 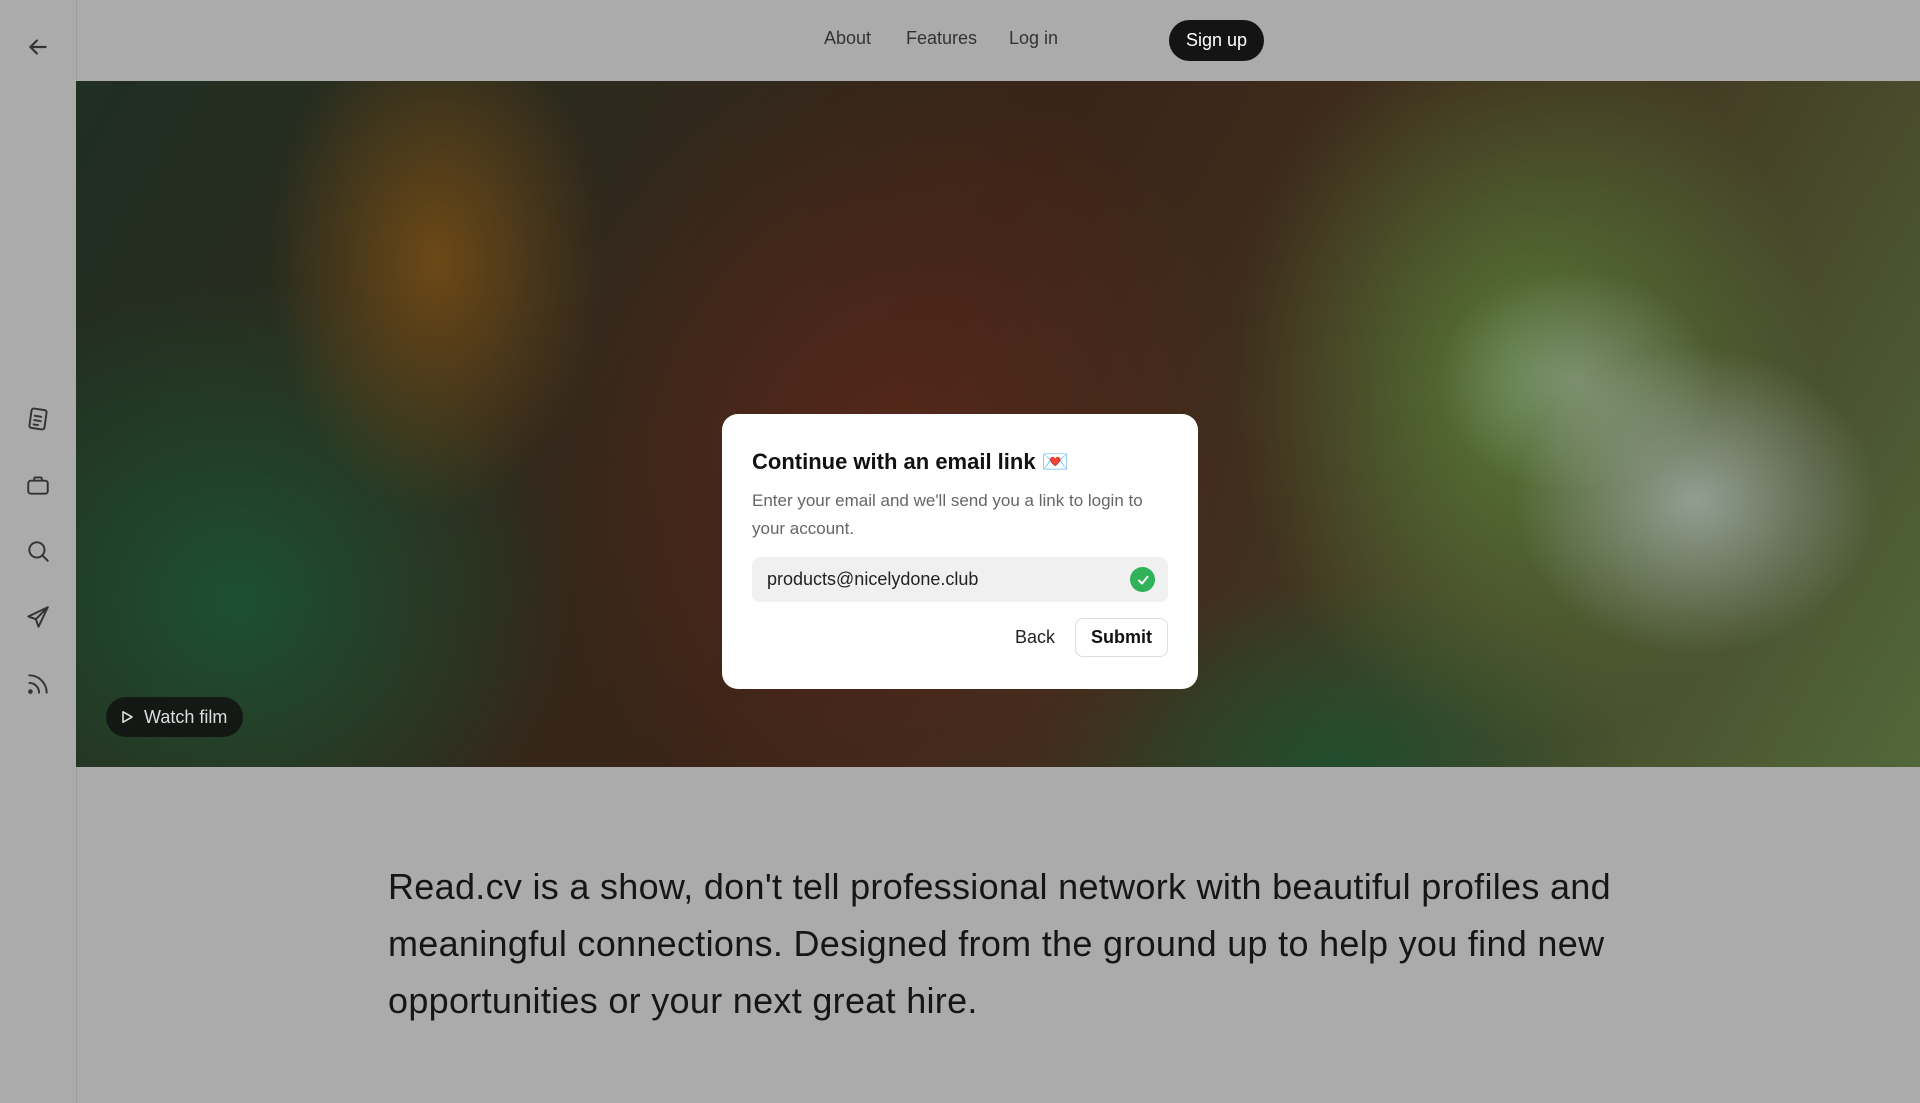 What do you see at coordinates (998, 40) in the screenshot?
I see `top-nav: About Features Log in Sign up` at bounding box center [998, 40].